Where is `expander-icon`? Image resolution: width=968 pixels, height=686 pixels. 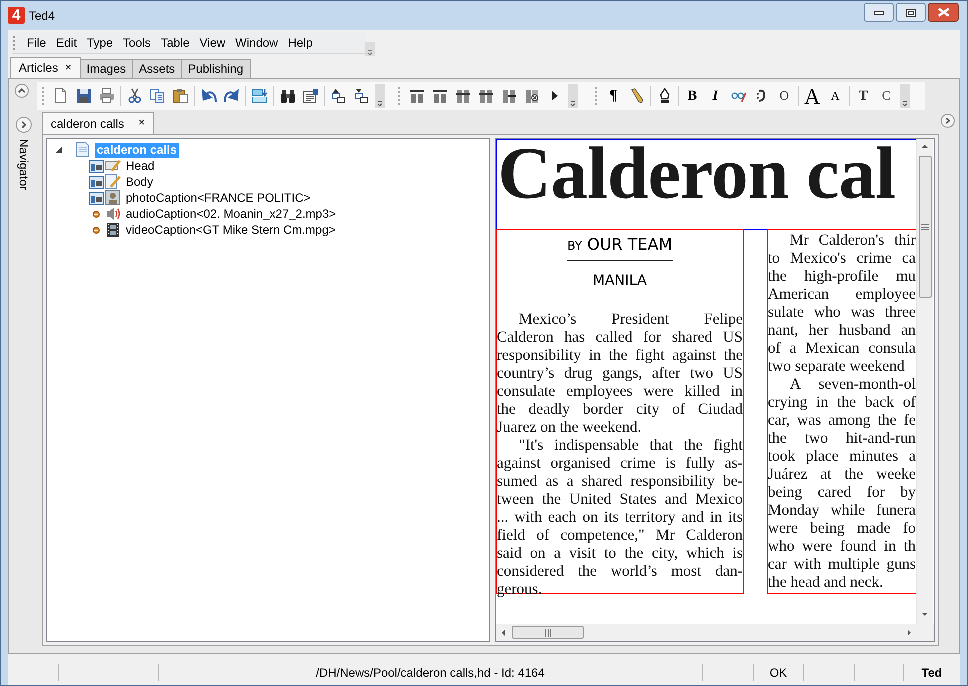
expander-icon is located at coordinates (59, 150).